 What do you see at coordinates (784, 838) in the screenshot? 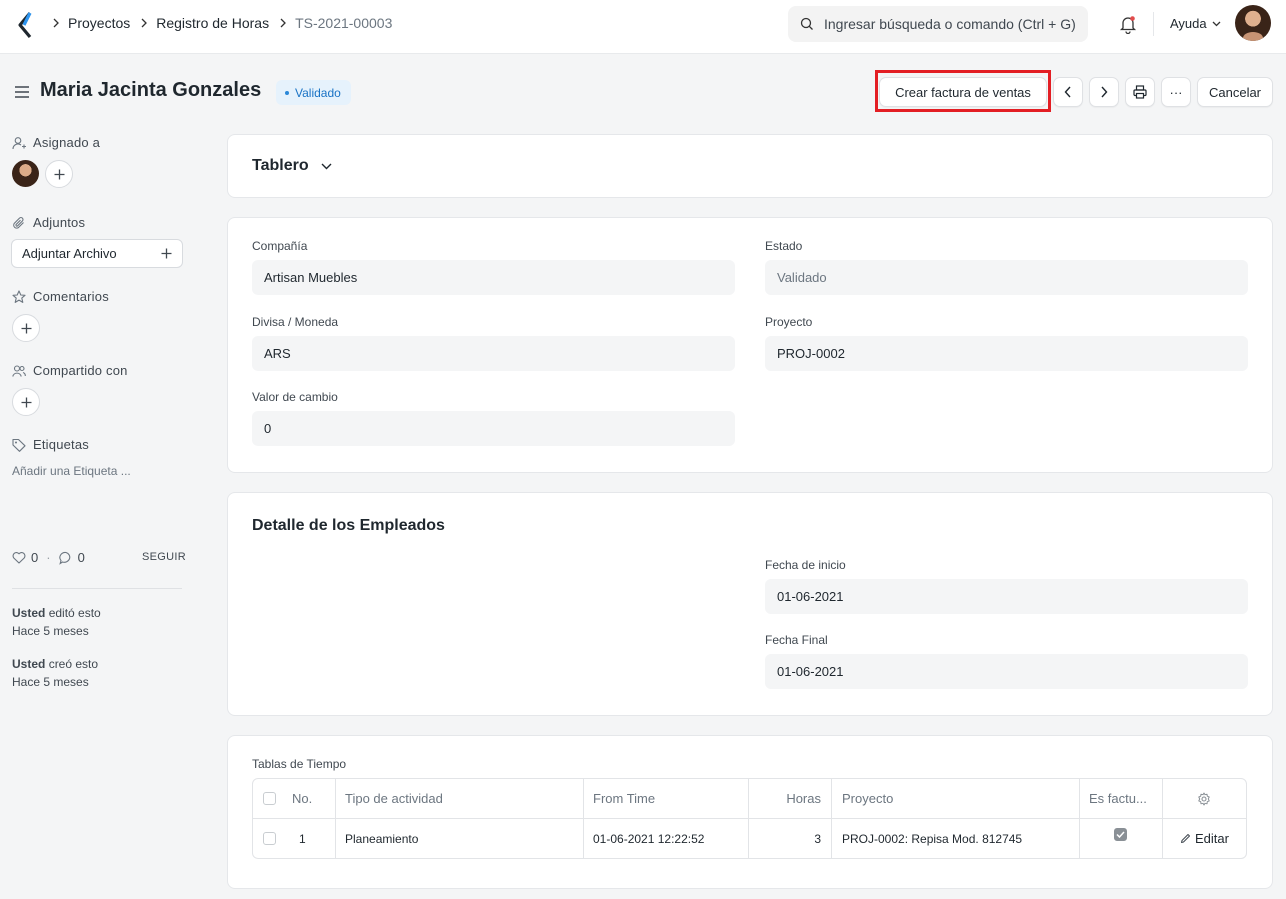
I see `row-hours: 3` at bounding box center [784, 838].